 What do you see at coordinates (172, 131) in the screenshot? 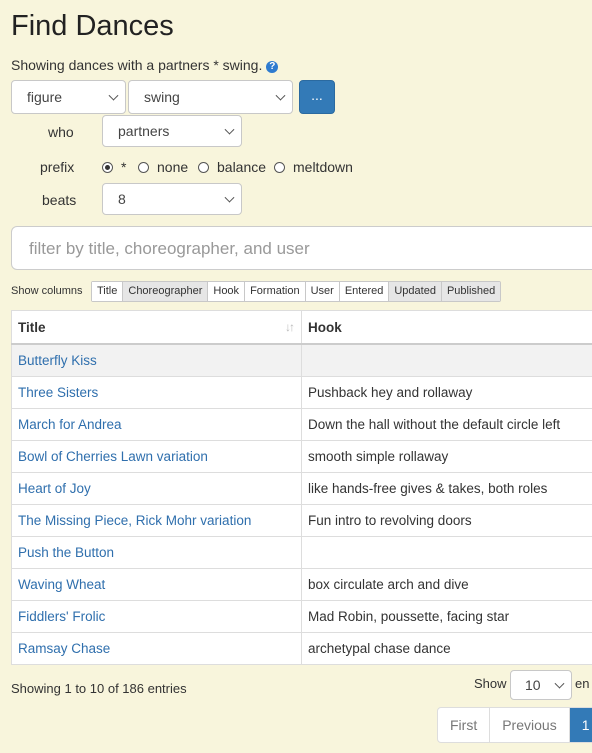
I see `who-select: partners` at bounding box center [172, 131].